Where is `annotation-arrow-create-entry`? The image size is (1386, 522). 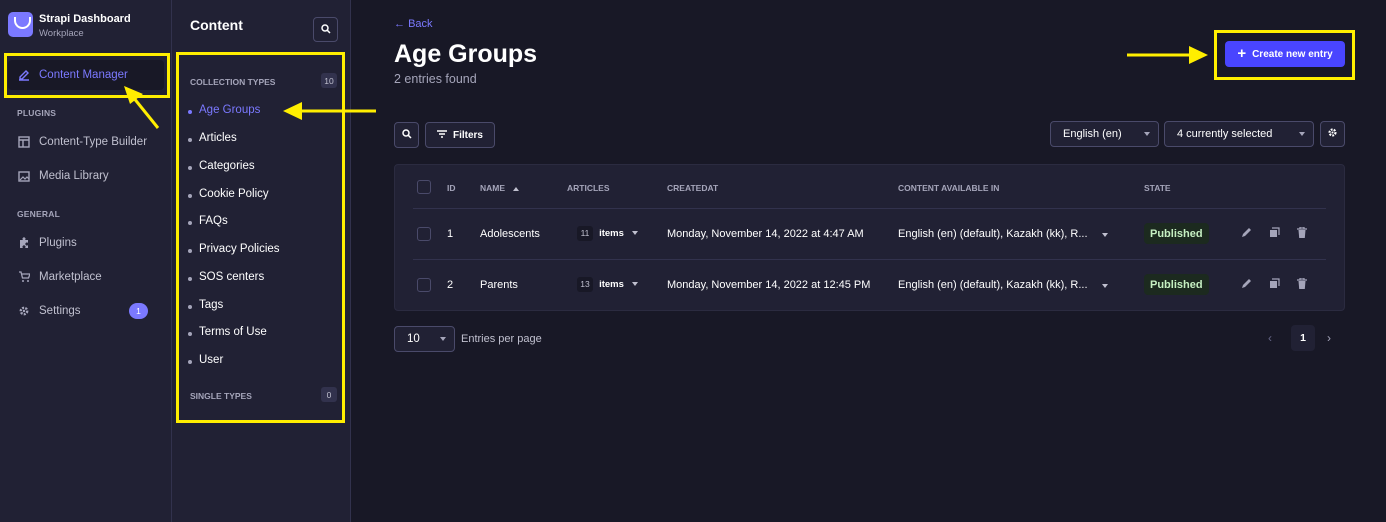
annotation-arrow-create-entry is located at coordinates (1167, 55).